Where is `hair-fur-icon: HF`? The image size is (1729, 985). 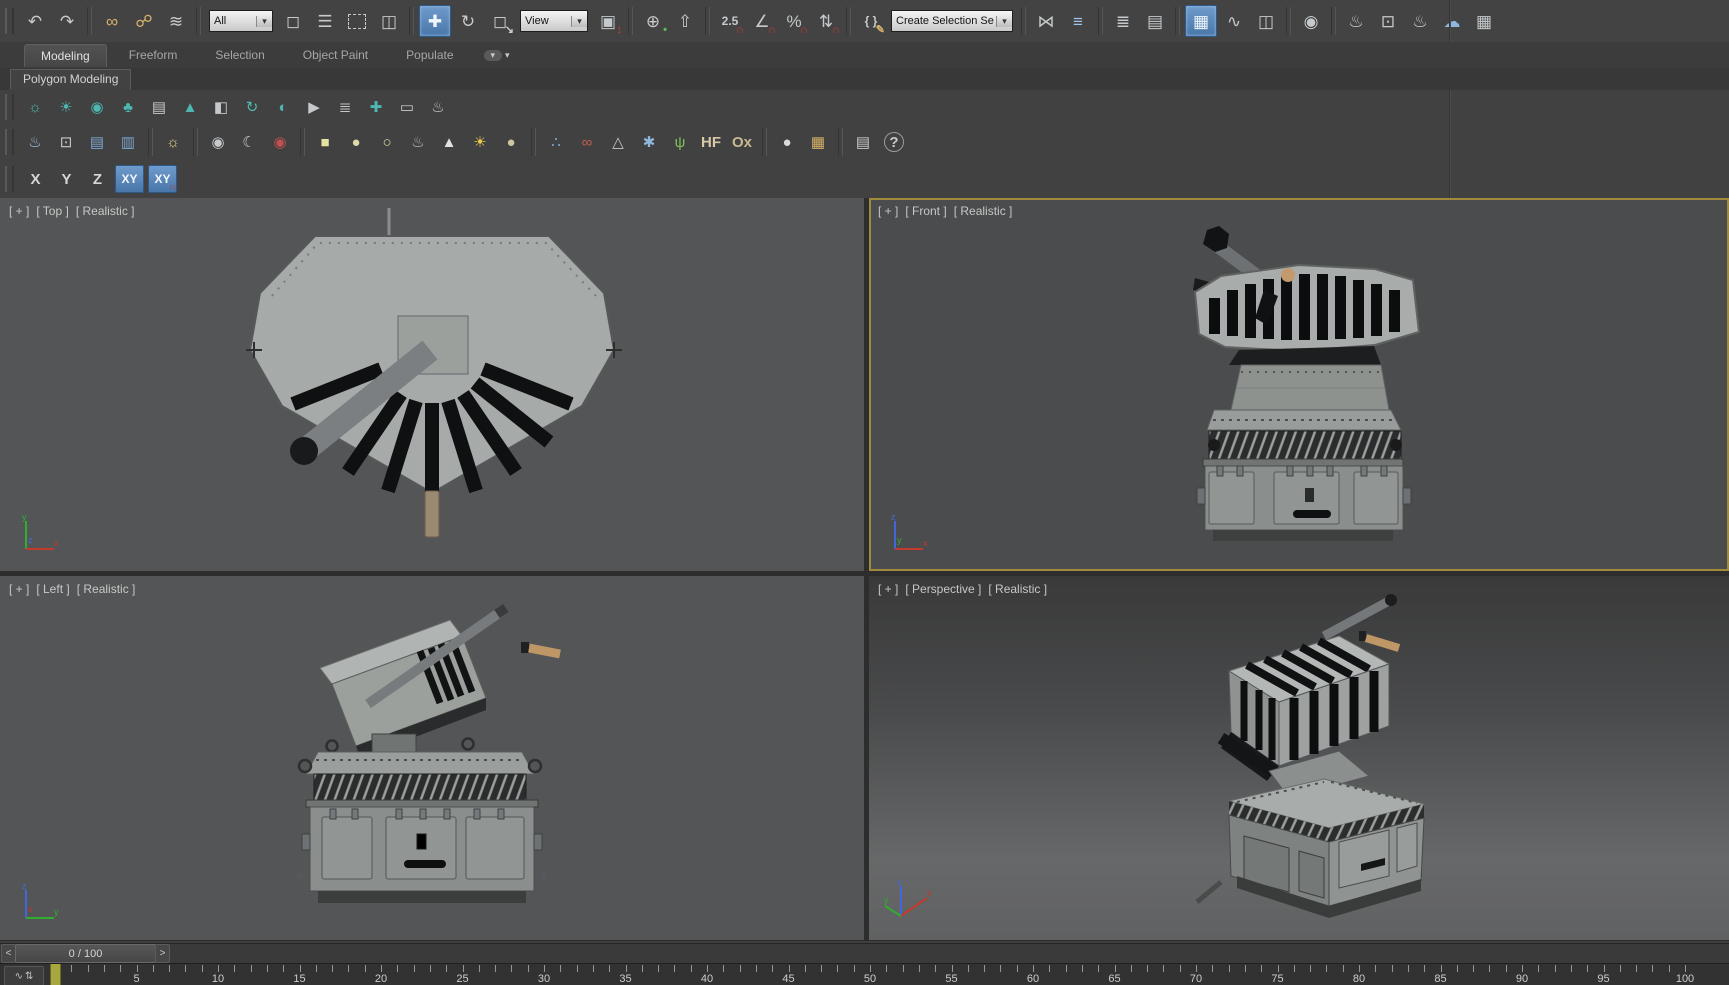 hair-fur-icon: HF is located at coordinates (711, 142).